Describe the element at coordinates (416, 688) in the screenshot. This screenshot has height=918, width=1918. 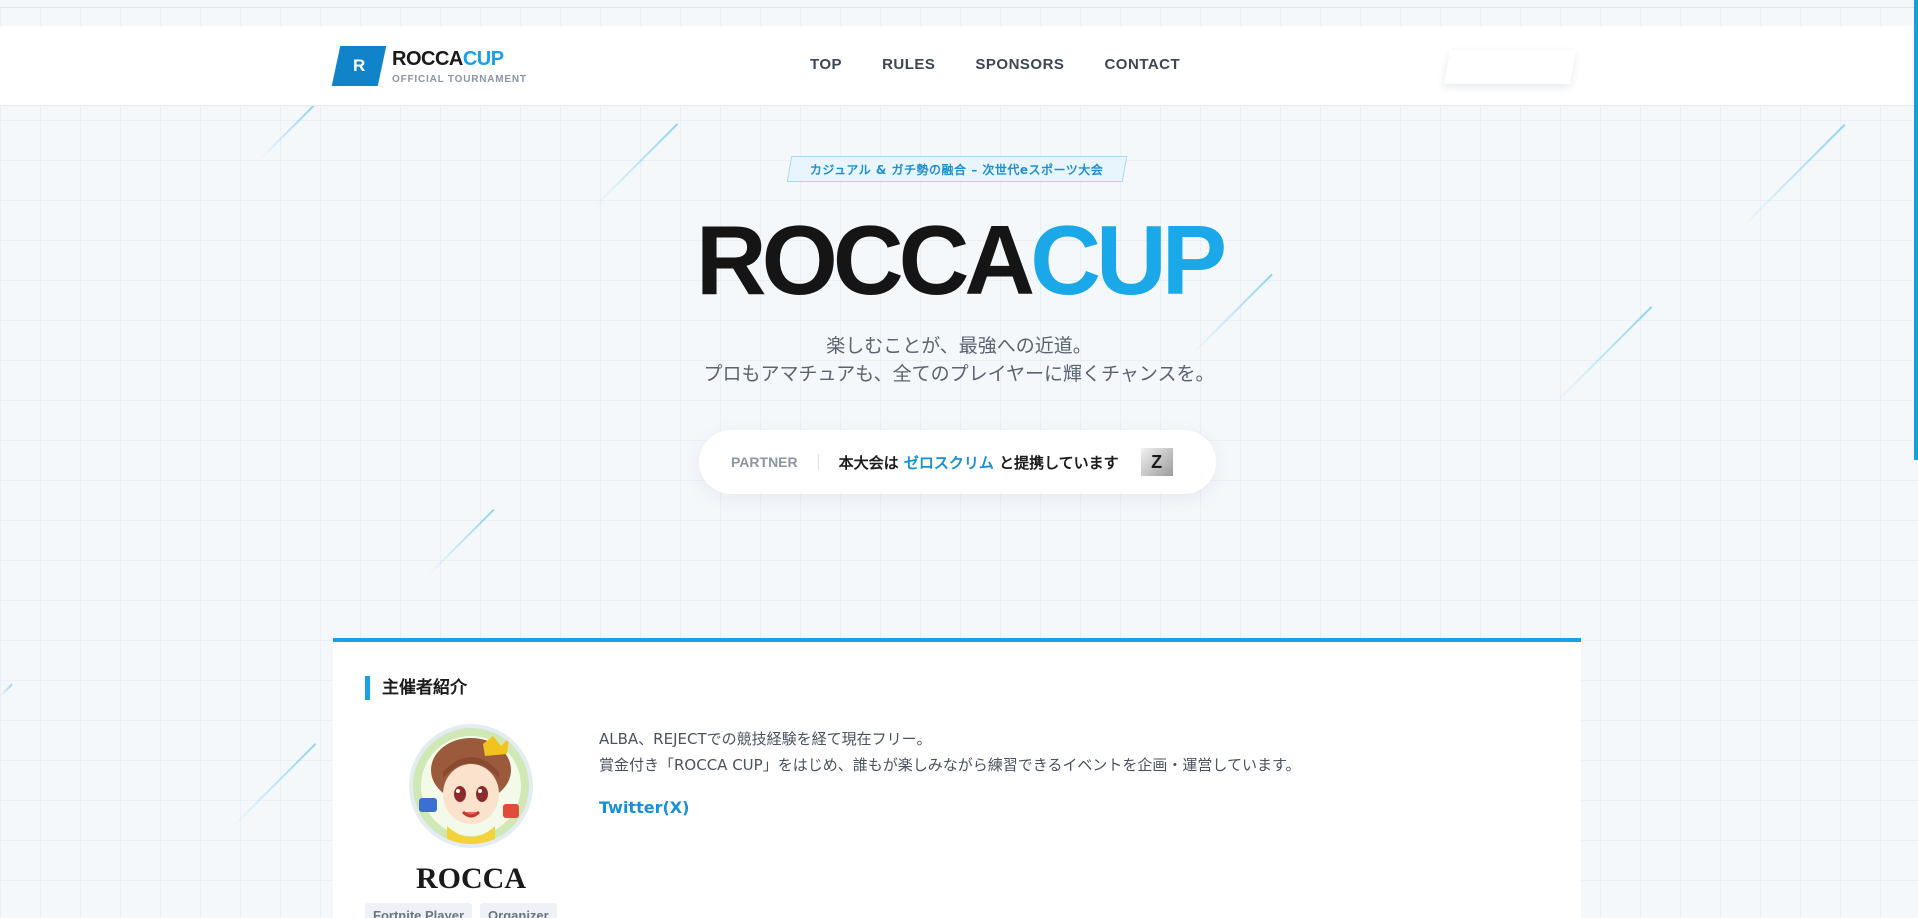
I see `section-title: 主催者紹介` at that location.